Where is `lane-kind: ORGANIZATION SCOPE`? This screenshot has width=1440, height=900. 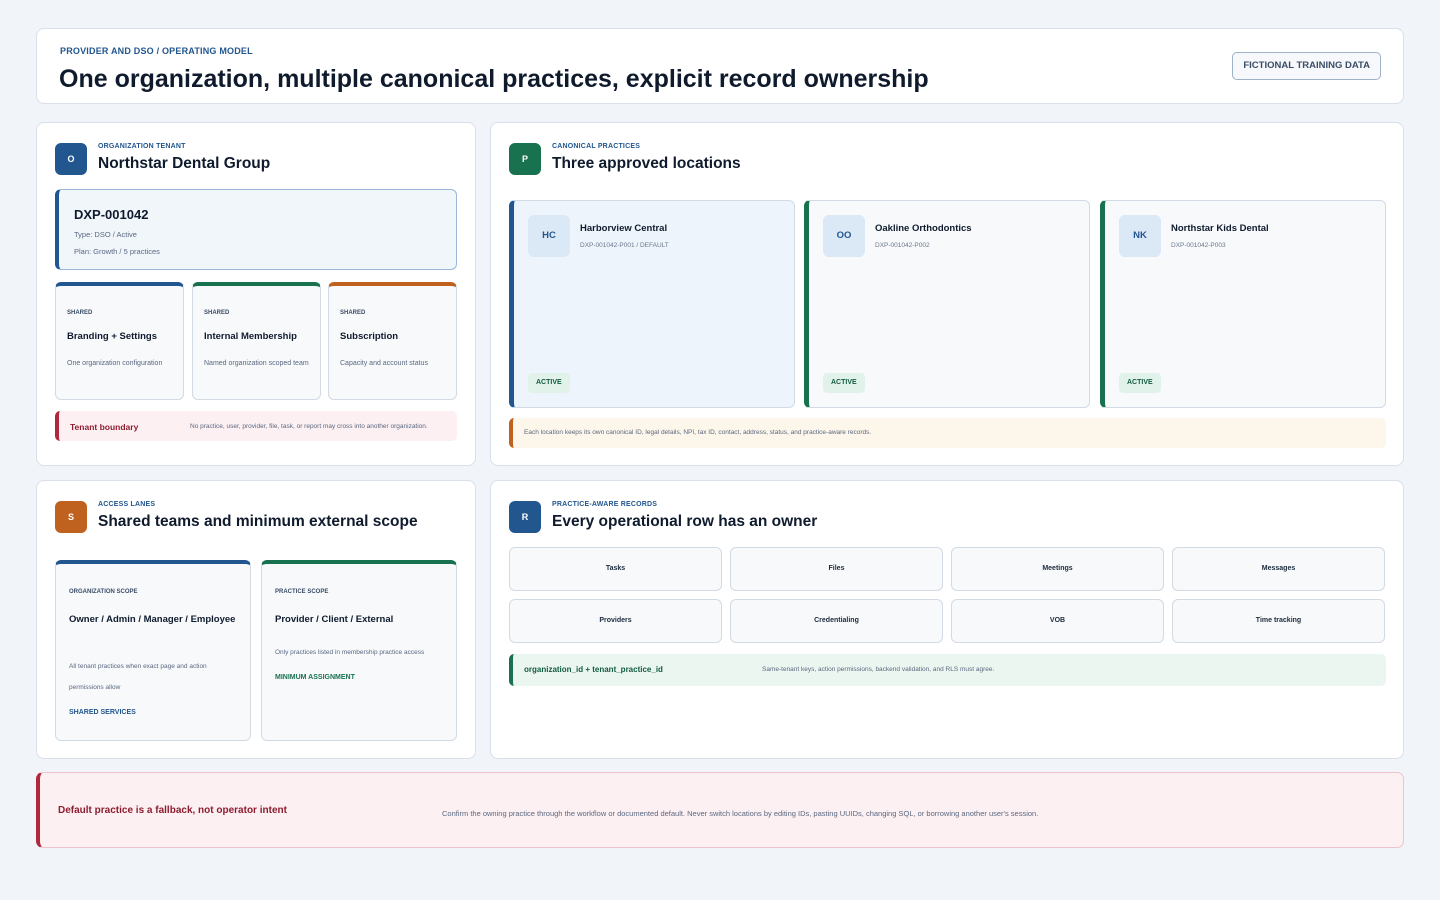 lane-kind: ORGANIZATION SCOPE is located at coordinates (103, 592).